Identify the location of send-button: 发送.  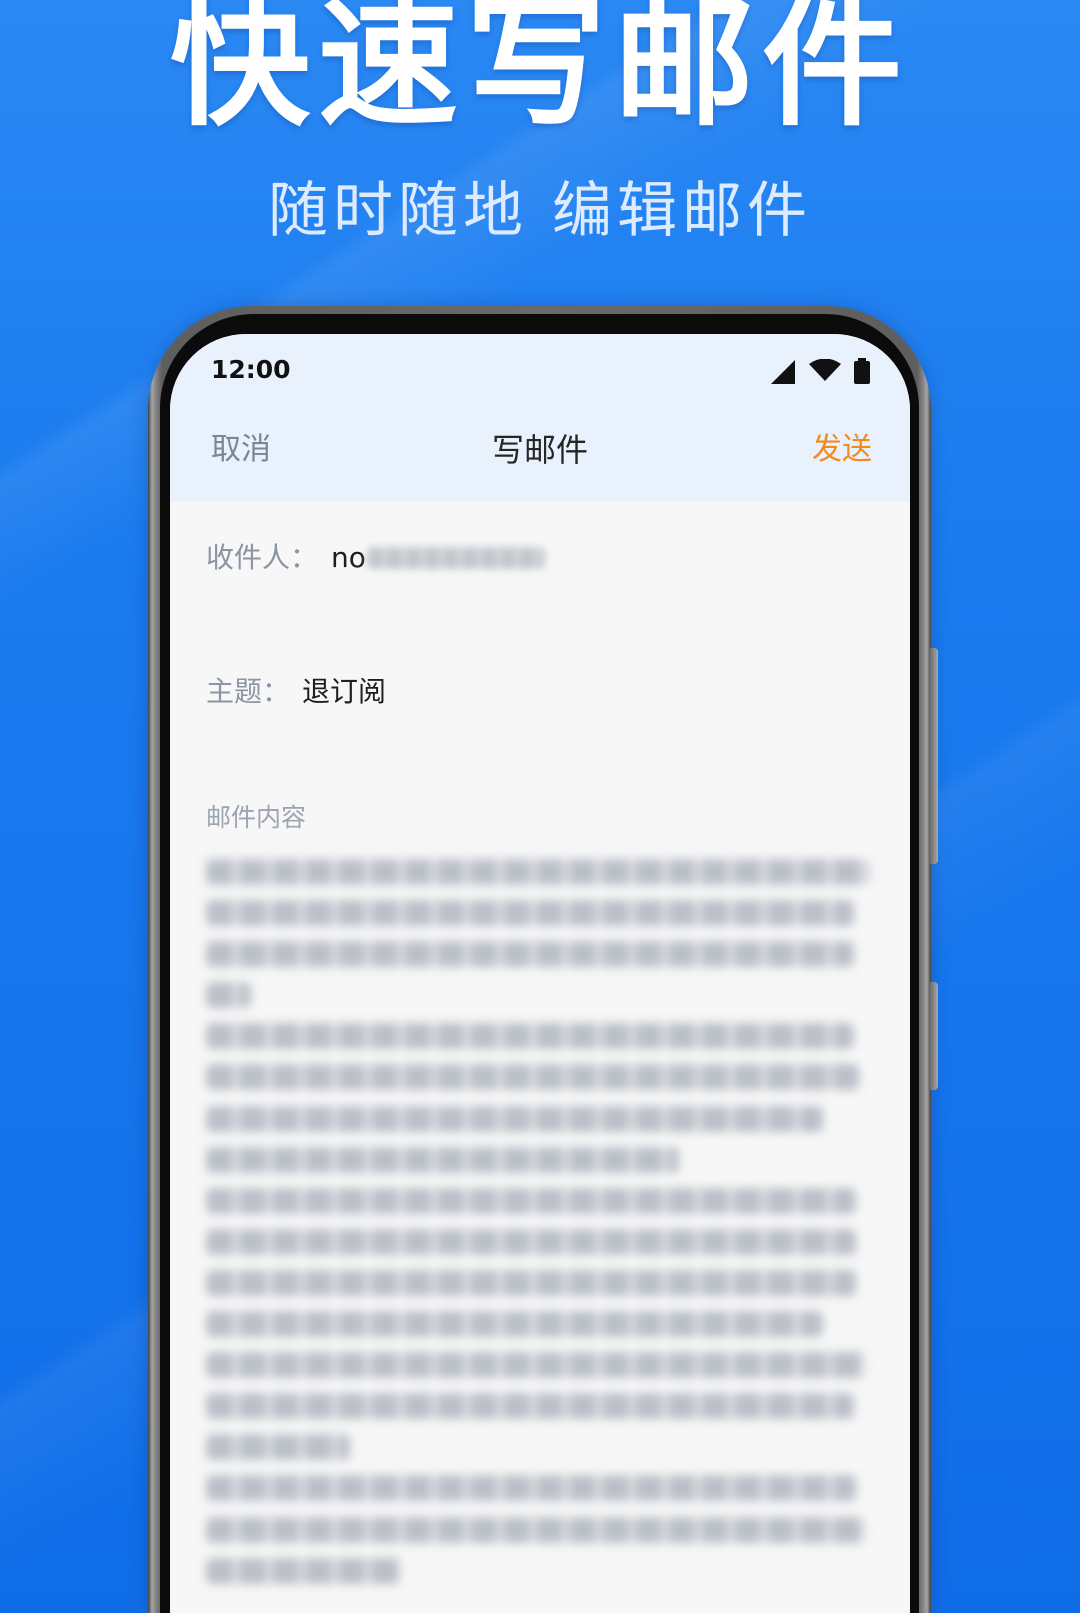
(842, 450).